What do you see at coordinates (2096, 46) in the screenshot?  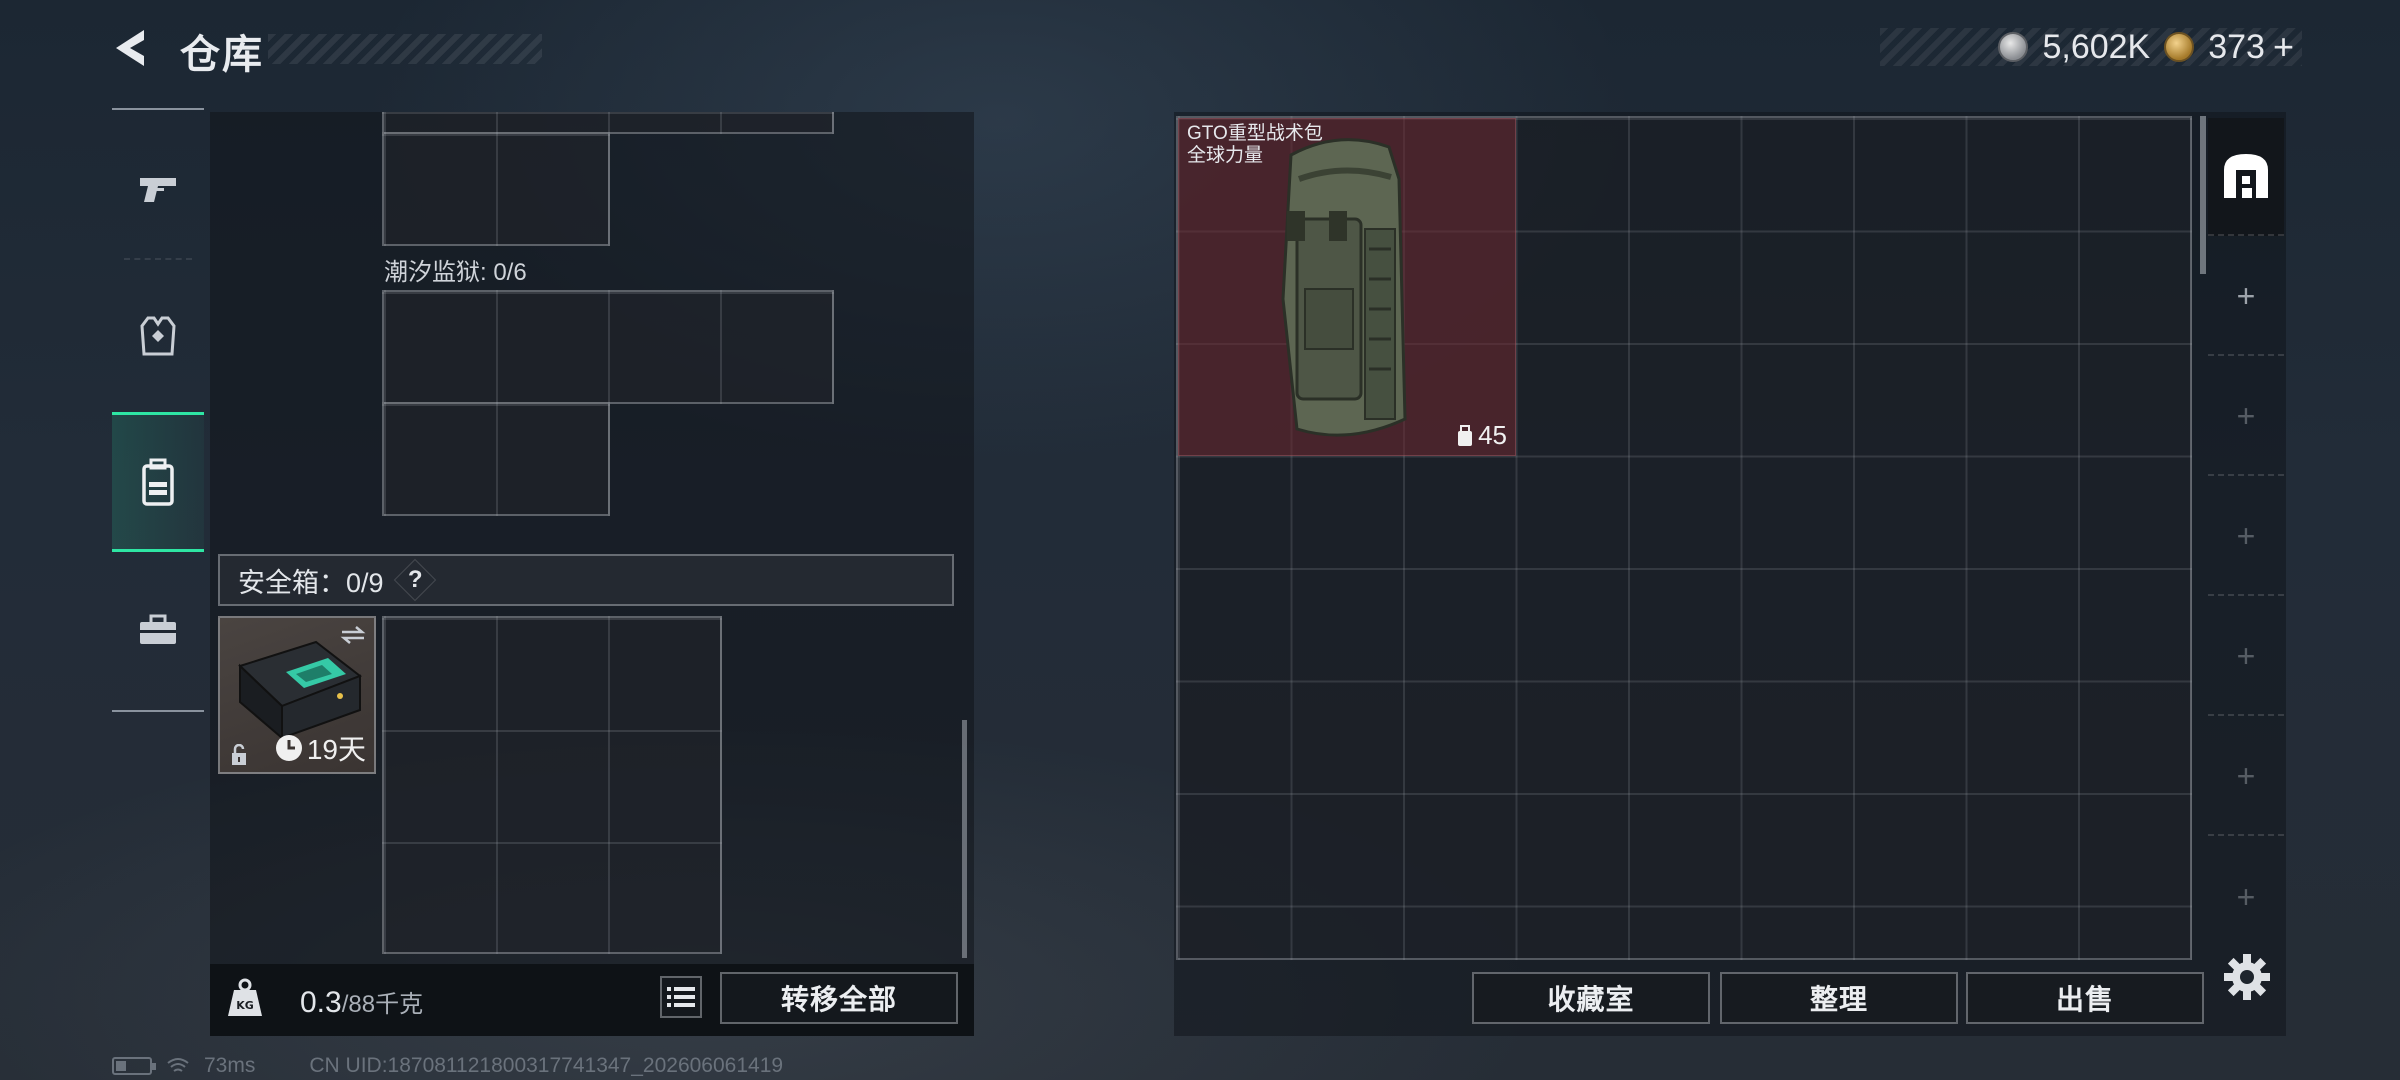 I see `silver-currency-value: 5,602K` at bounding box center [2096, 46].